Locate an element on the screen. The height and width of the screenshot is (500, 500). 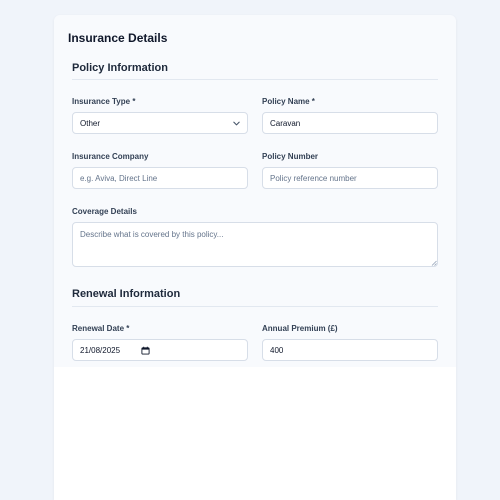
coverage-details-label: Coverage Details is located at coordinates (104, 211).